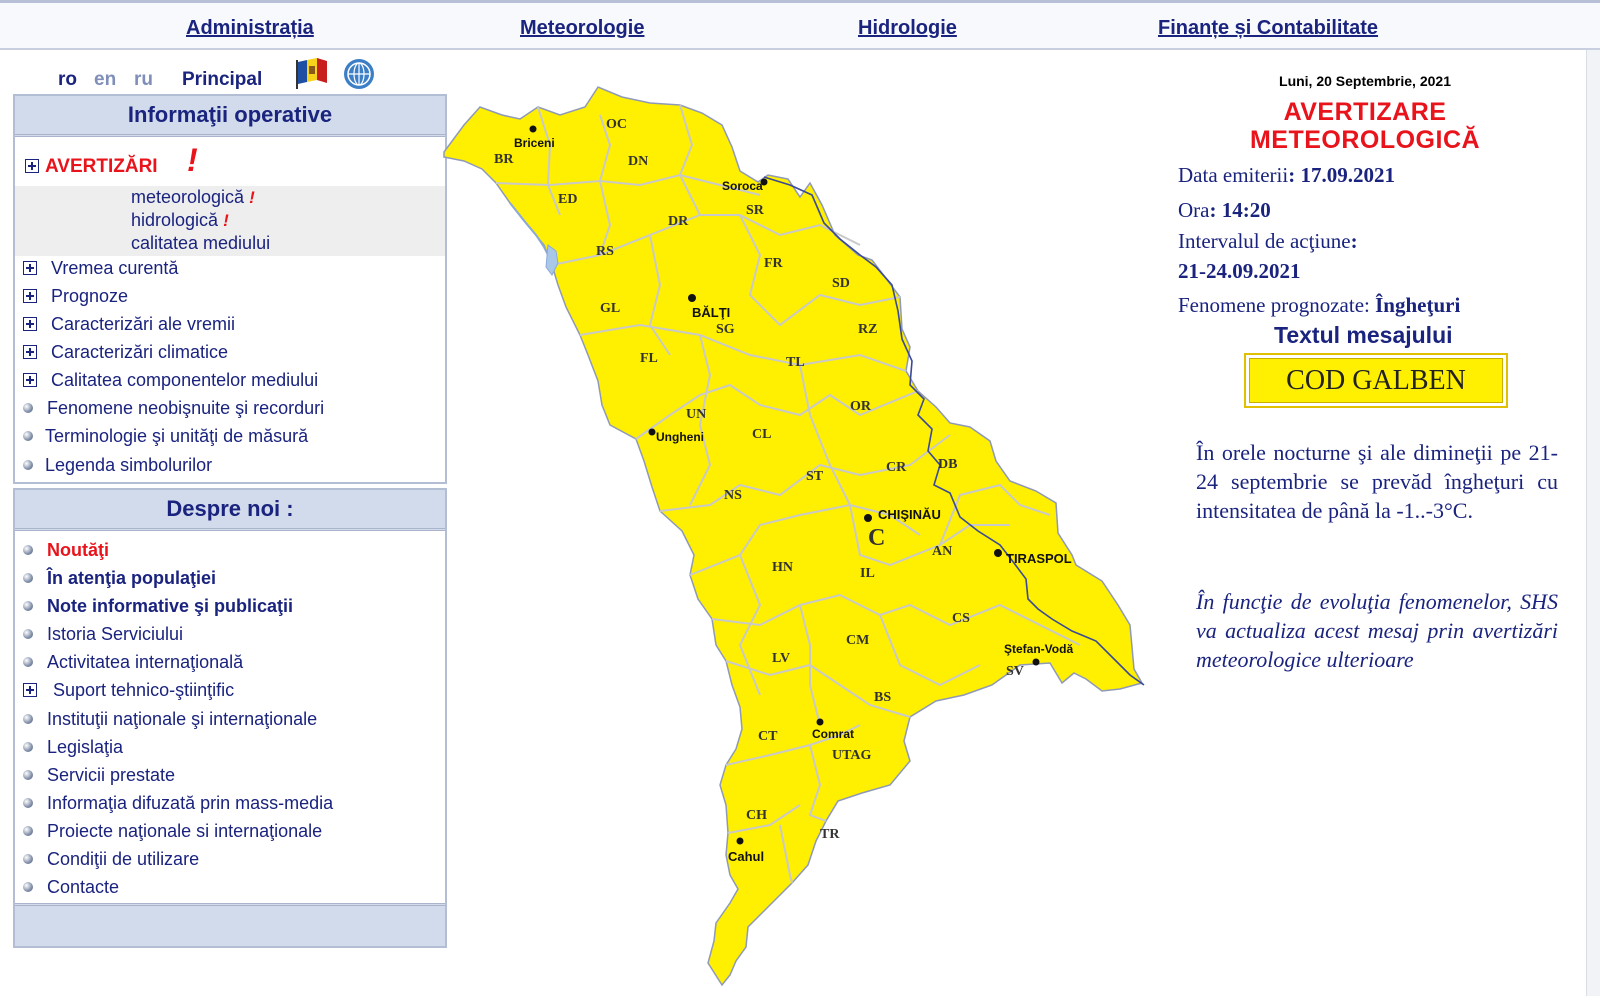  I want to click on district-label: CH, so click(756, 815).